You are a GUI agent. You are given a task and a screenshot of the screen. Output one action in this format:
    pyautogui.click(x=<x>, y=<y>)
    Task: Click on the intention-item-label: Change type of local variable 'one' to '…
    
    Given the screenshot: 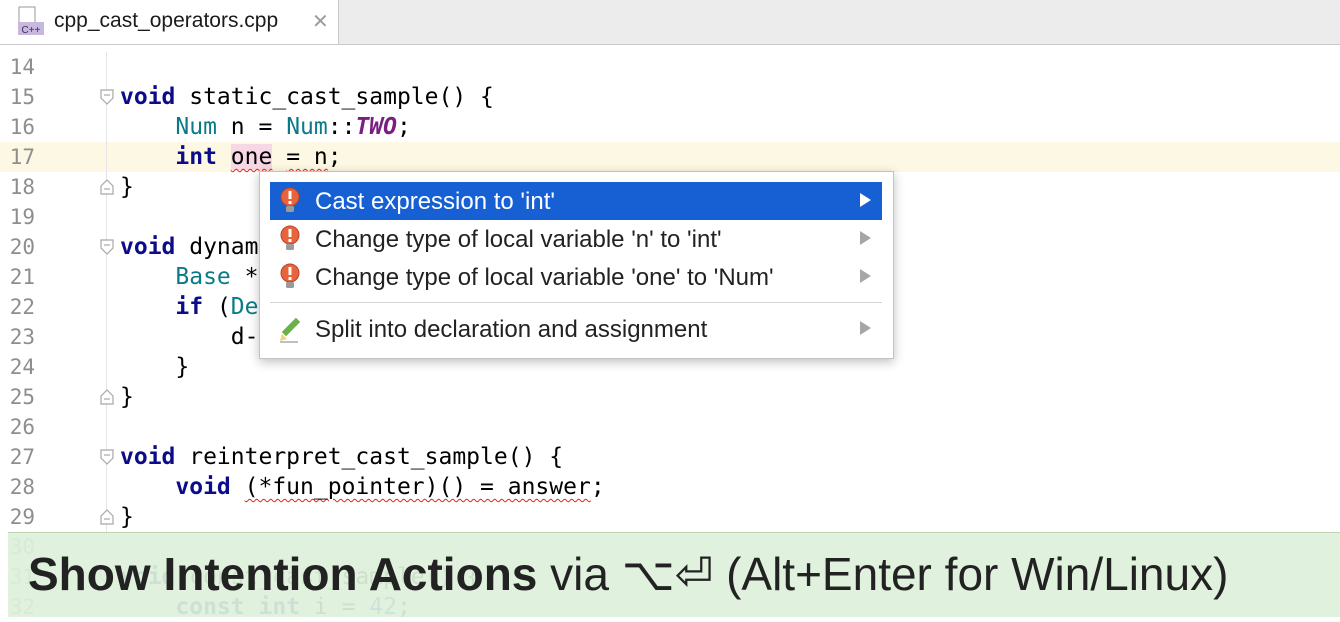 What is the action you would take?
    pyautogui.click(x=544, y=277)
    